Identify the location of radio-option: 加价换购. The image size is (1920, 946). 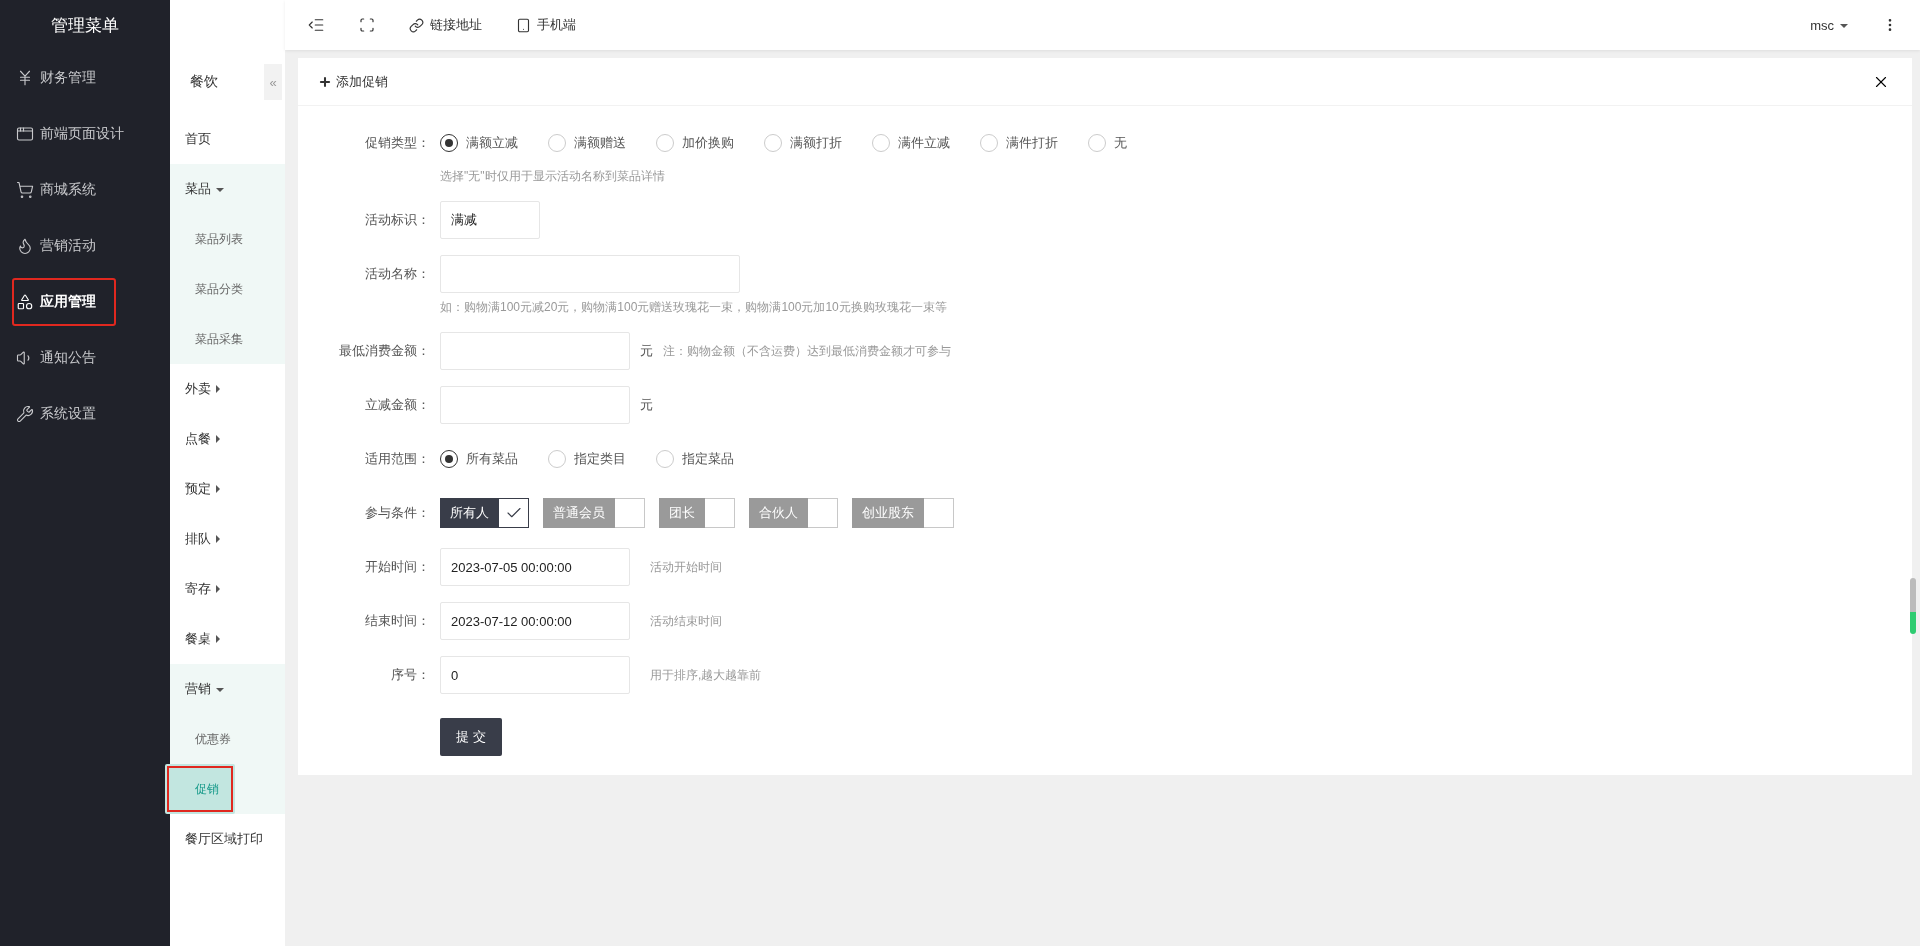
(695, 143).